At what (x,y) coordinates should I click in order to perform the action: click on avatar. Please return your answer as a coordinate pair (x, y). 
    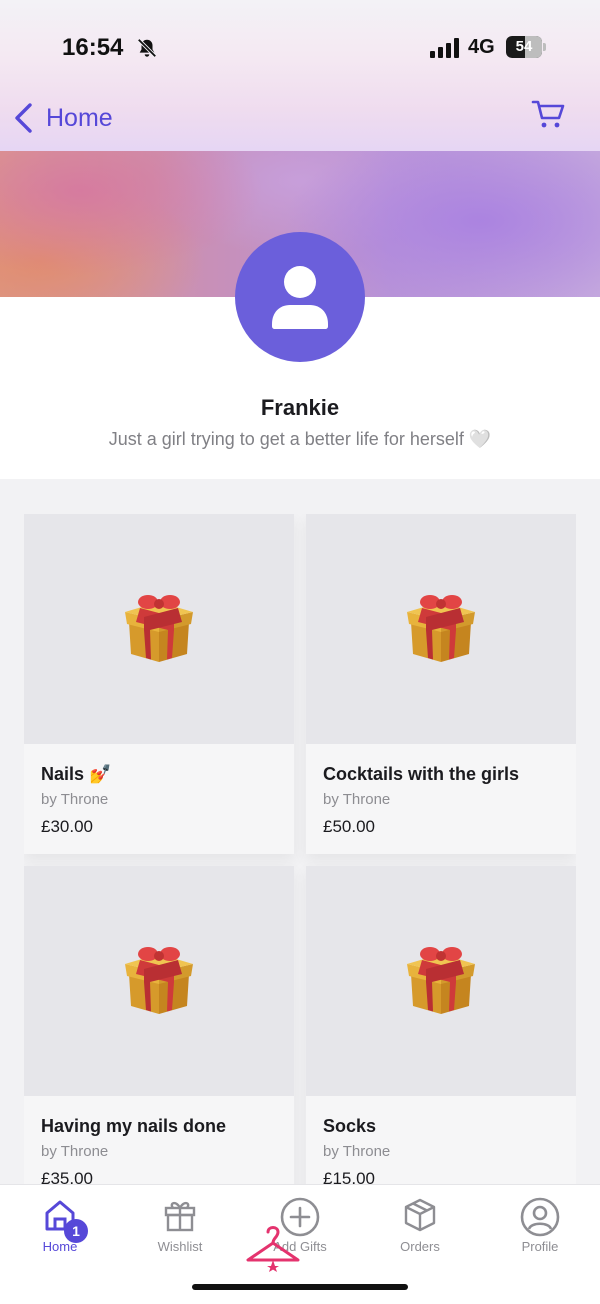
    Looking at the image, I should click on (300, 297).